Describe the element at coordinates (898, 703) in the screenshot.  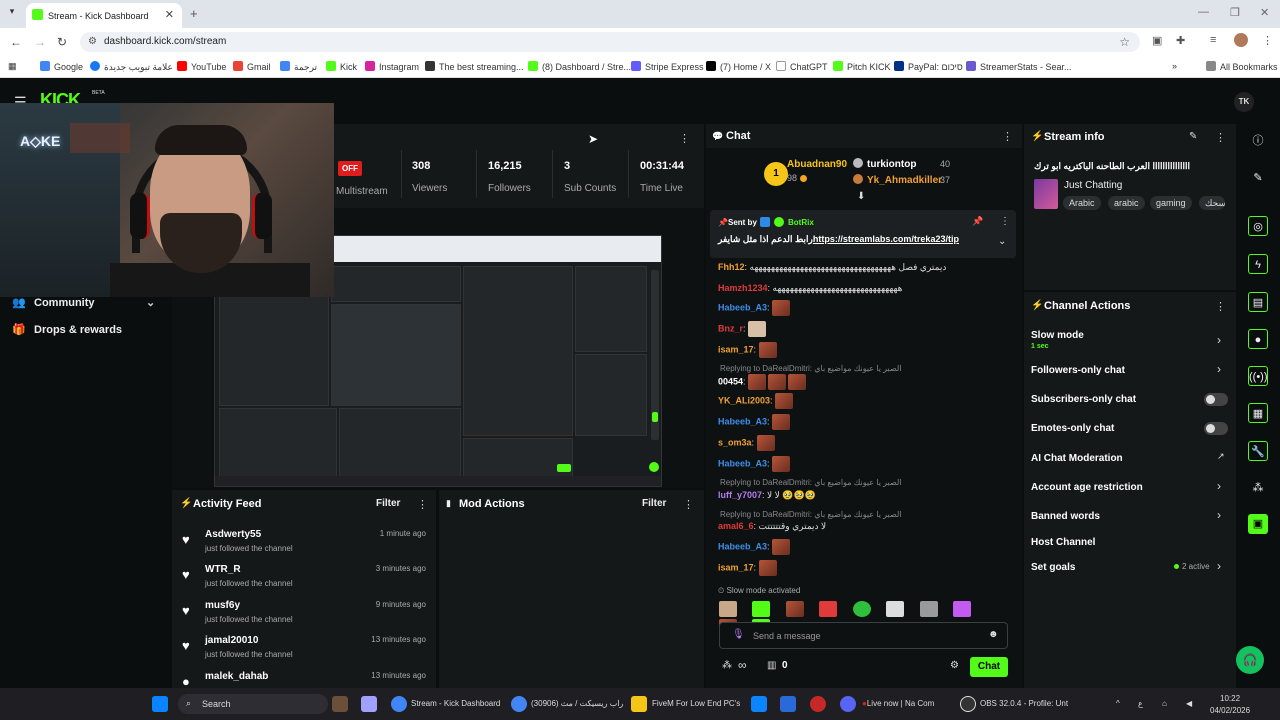
I see `taskbar-item: ●Live now | Na Com` at that location.